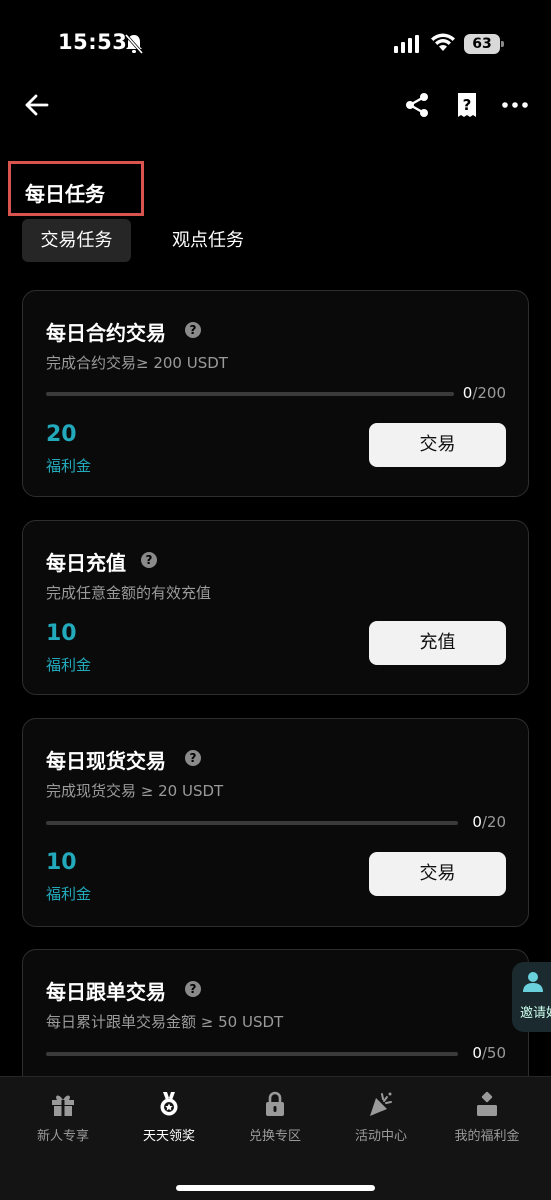  Describe the element at coordinates (134, 44) in the screenshot. I see `bell-off-icon` at that location.